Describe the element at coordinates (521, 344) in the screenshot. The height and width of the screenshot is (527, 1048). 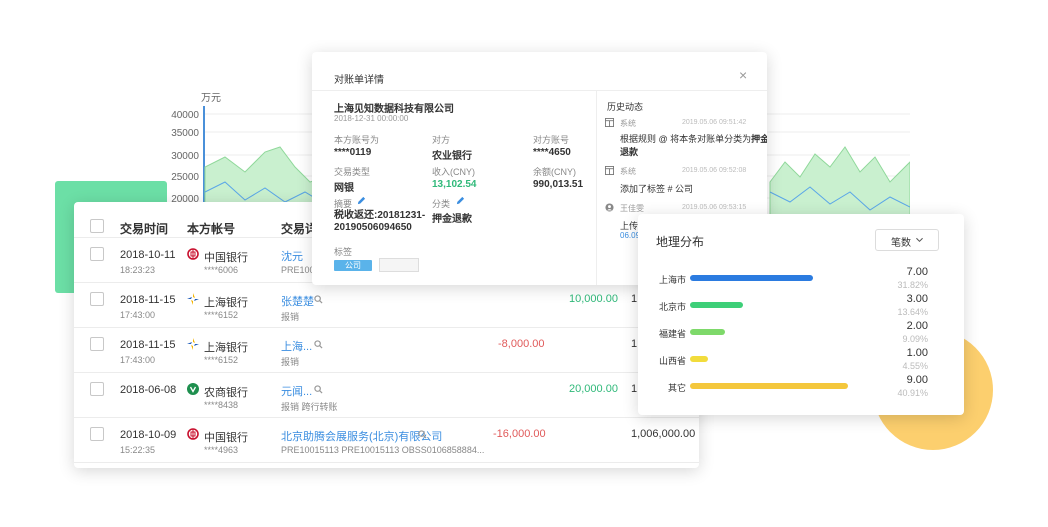
I see `debit-amount: -8,000.00` at that location.